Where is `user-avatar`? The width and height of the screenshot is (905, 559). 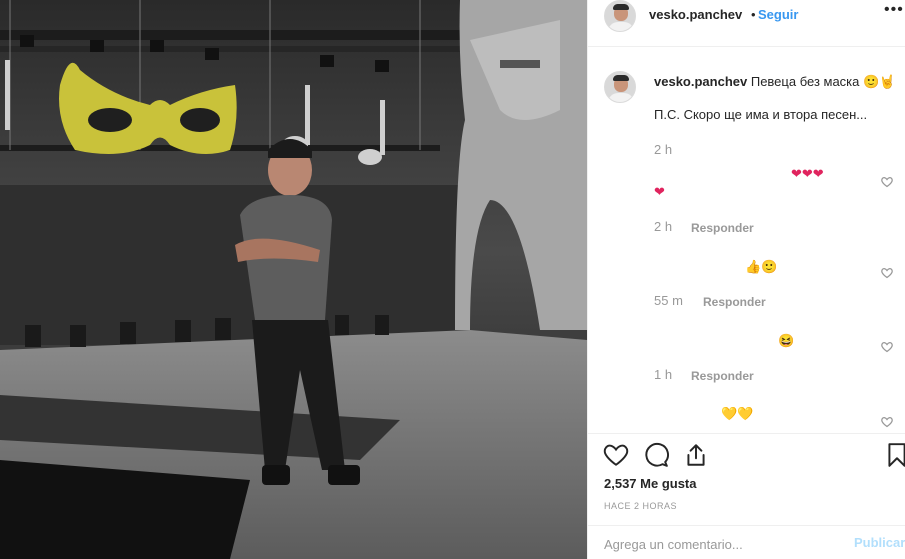 user-avatar is located at coordinates (620, 16).